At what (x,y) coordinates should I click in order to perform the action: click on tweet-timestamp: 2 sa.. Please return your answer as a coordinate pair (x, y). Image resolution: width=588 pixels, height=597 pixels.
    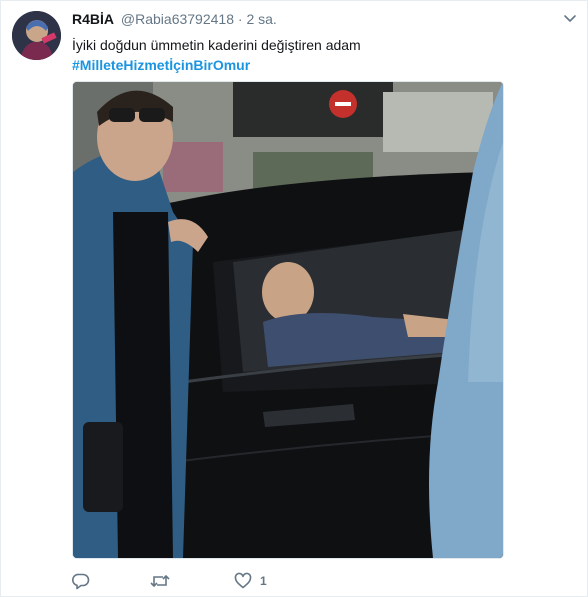
    Looking at the image, I should click on (261, 19).